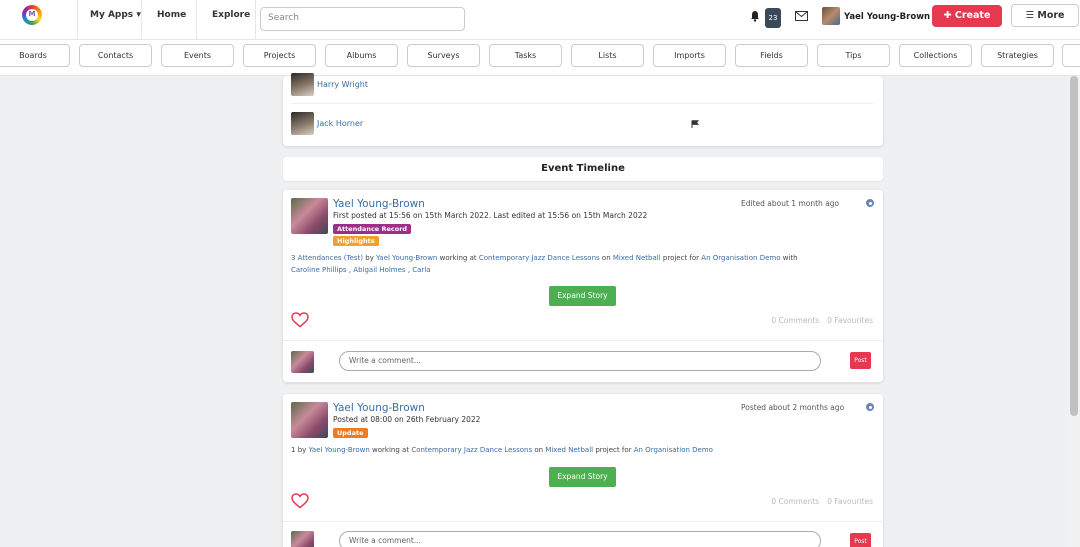  I want to click on category-contacts: Contacts, so click(115, 55).